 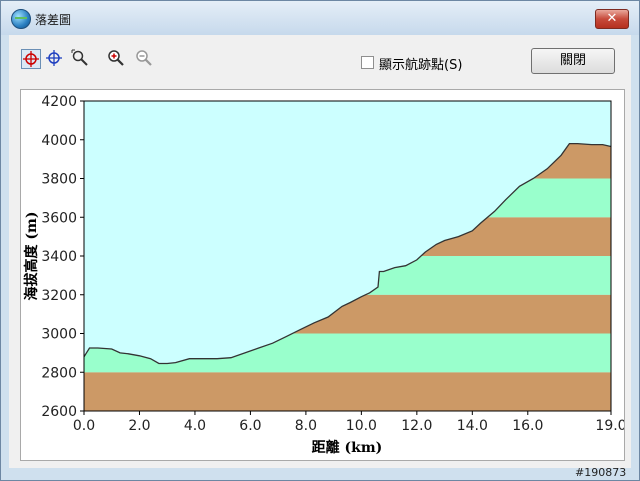 What do you see at coordinates (117, 59) in the screenshot?
I see `zoom-in-icon` at bounding box center [117, 59].